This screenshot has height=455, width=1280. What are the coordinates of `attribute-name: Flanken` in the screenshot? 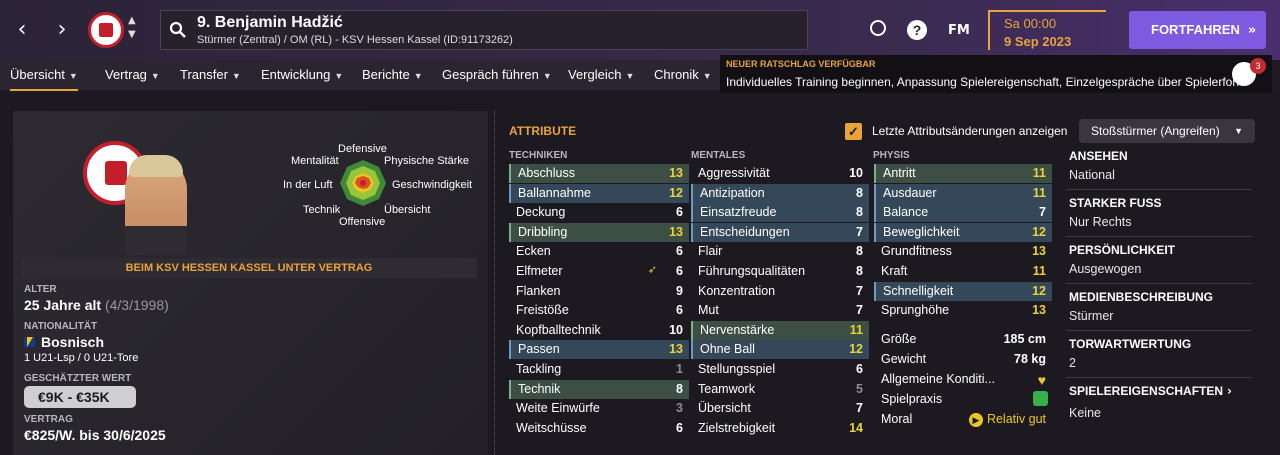 It's located at (538, 290).